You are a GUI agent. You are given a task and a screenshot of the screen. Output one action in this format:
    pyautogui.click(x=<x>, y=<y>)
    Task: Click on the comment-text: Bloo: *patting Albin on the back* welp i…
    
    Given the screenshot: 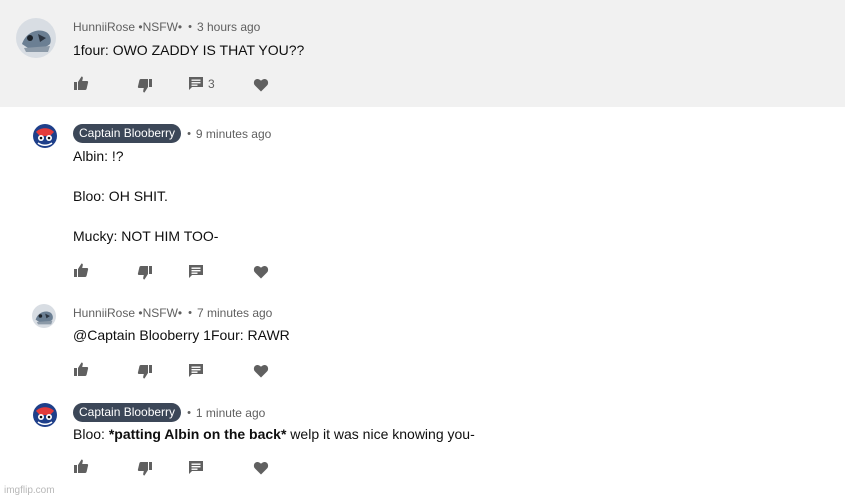 What is the action you would take?
    pyautogui.click(x=274, y=434)
    